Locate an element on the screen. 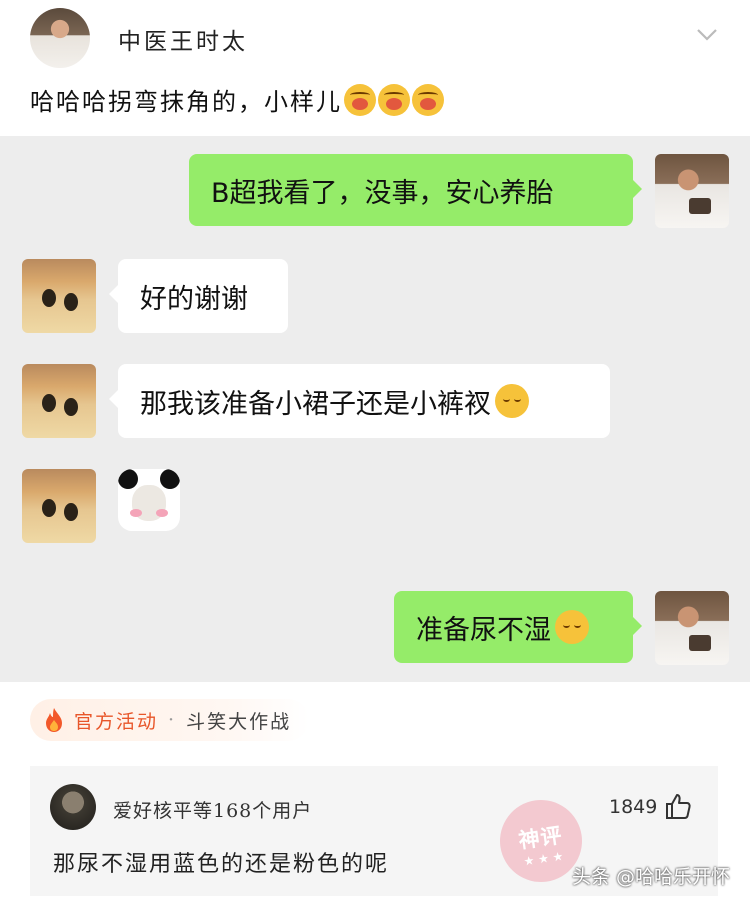  chat-message-text: 好的谢谢 is located at coordinates (194, 299).